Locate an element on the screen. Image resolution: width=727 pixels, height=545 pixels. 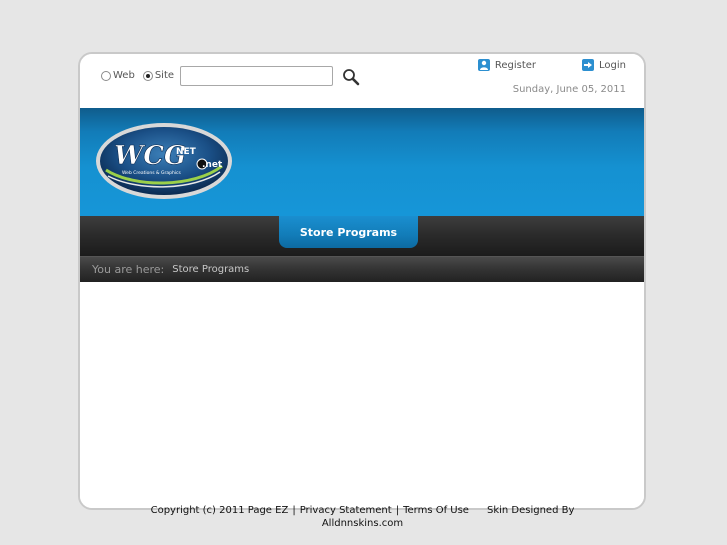
login-icon is located at coordinates (588, 65).